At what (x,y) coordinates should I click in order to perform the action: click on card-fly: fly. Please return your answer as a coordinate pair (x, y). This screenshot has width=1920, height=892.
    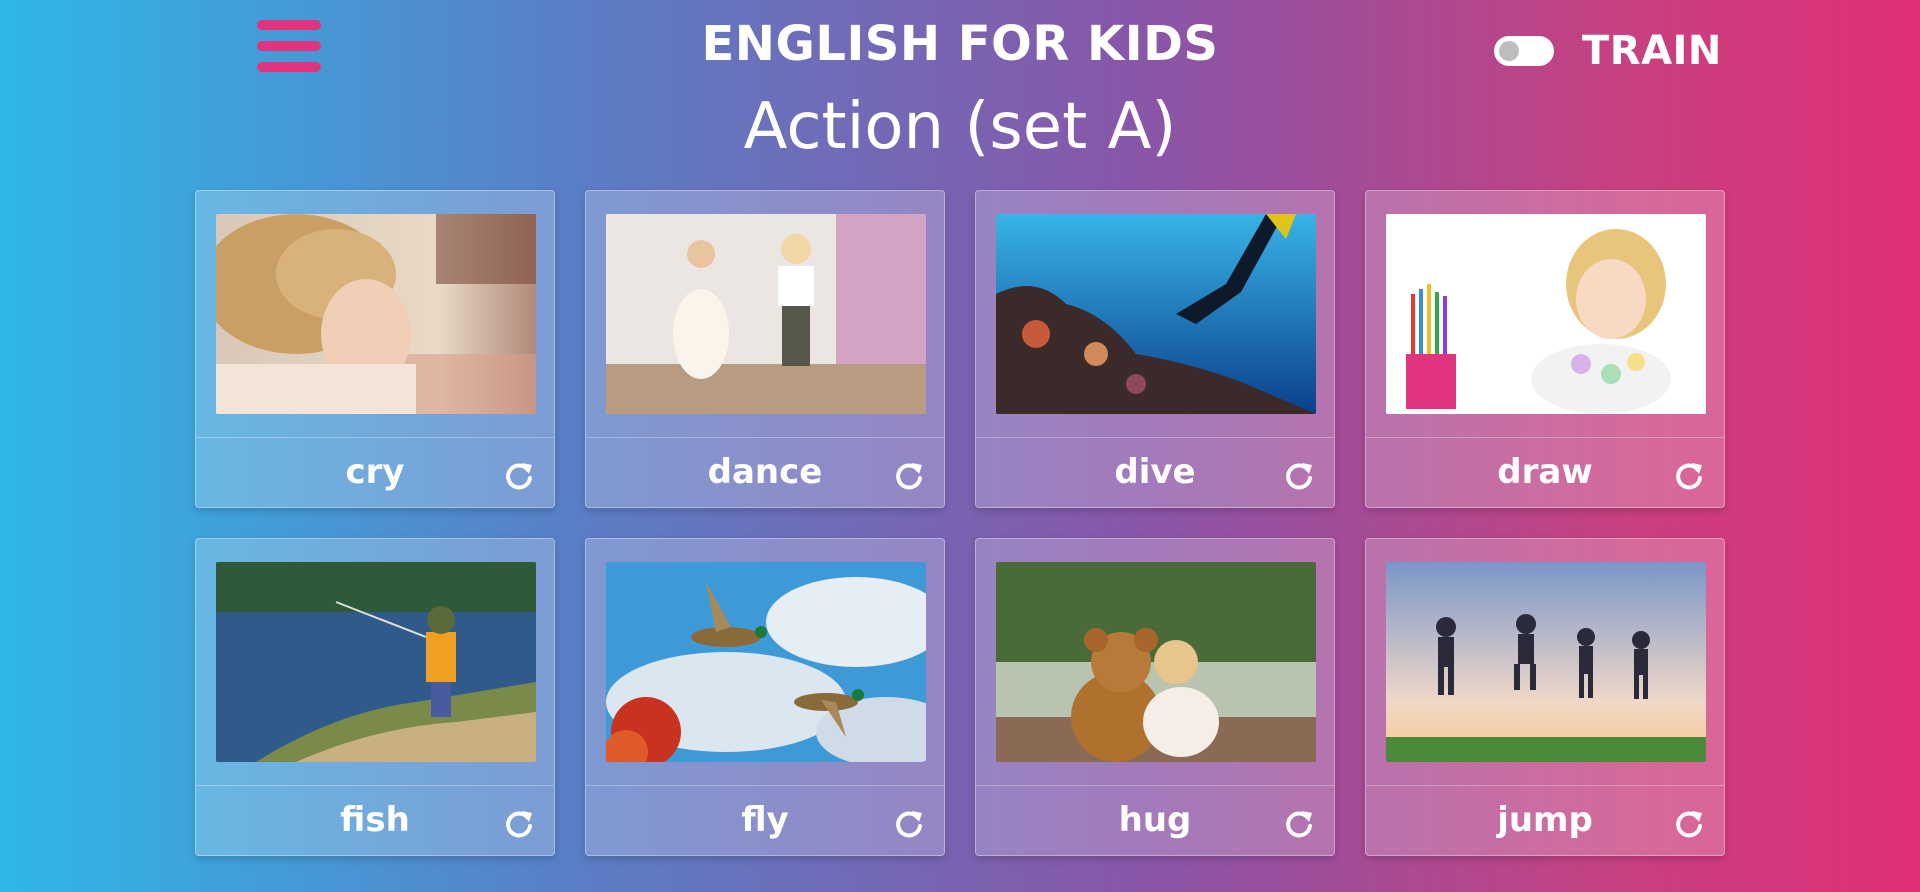
    Looking at the image, I should click on (765, 697).